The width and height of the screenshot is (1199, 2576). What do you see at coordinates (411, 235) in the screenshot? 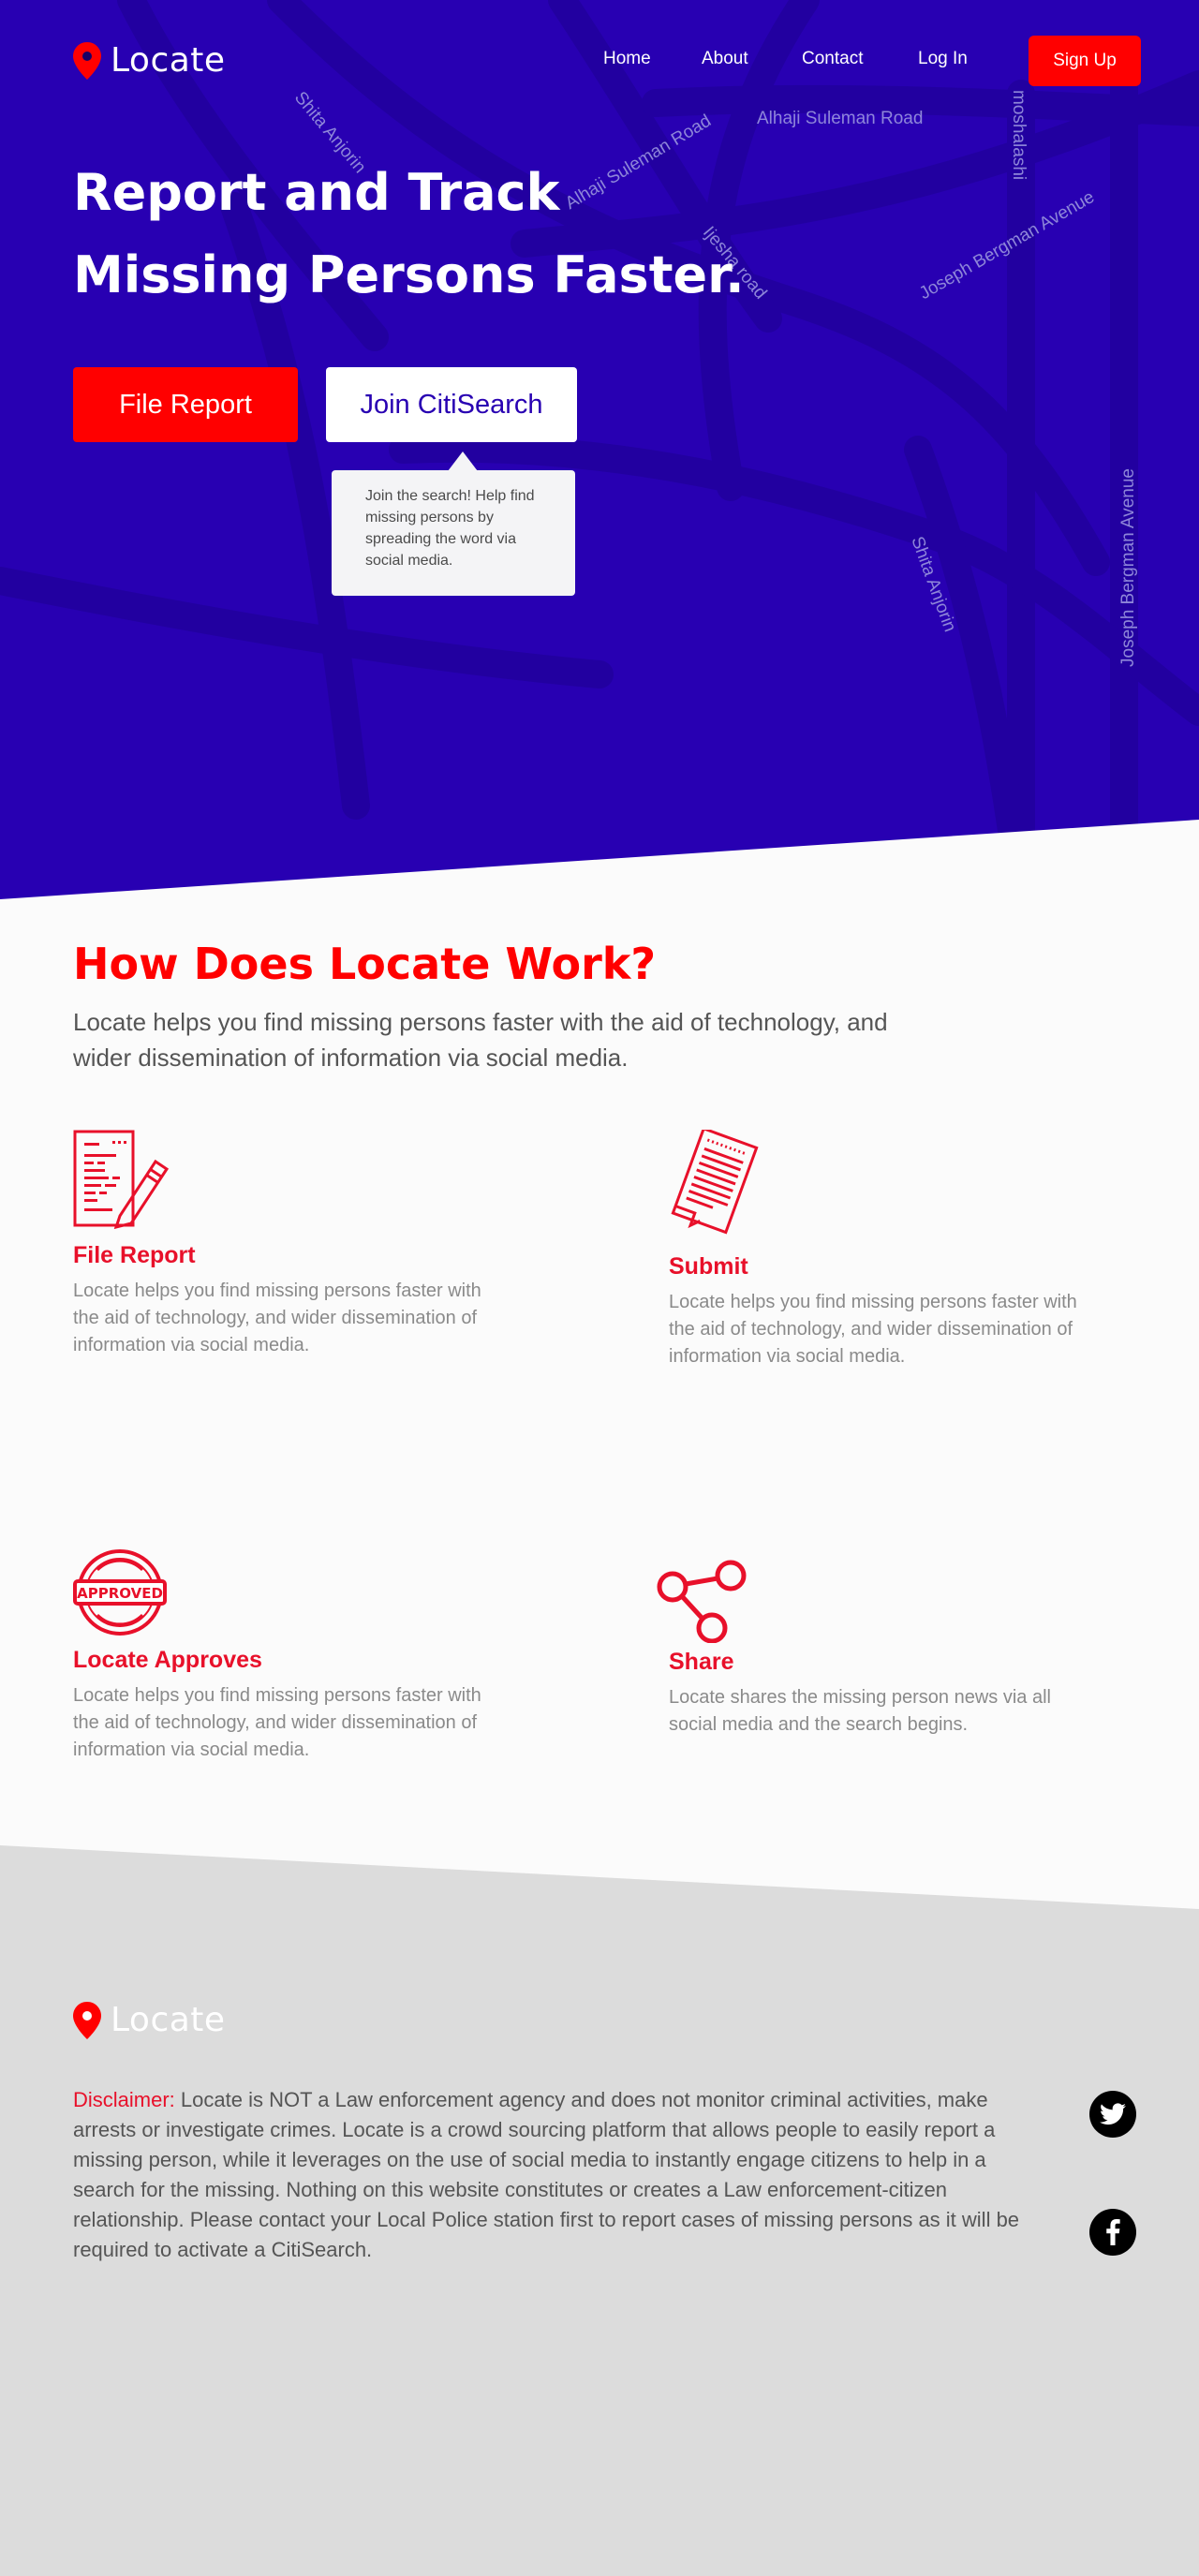
I see `hero-title: Report and Track Missing Persons Faster.` at bounding box center [411, 235].